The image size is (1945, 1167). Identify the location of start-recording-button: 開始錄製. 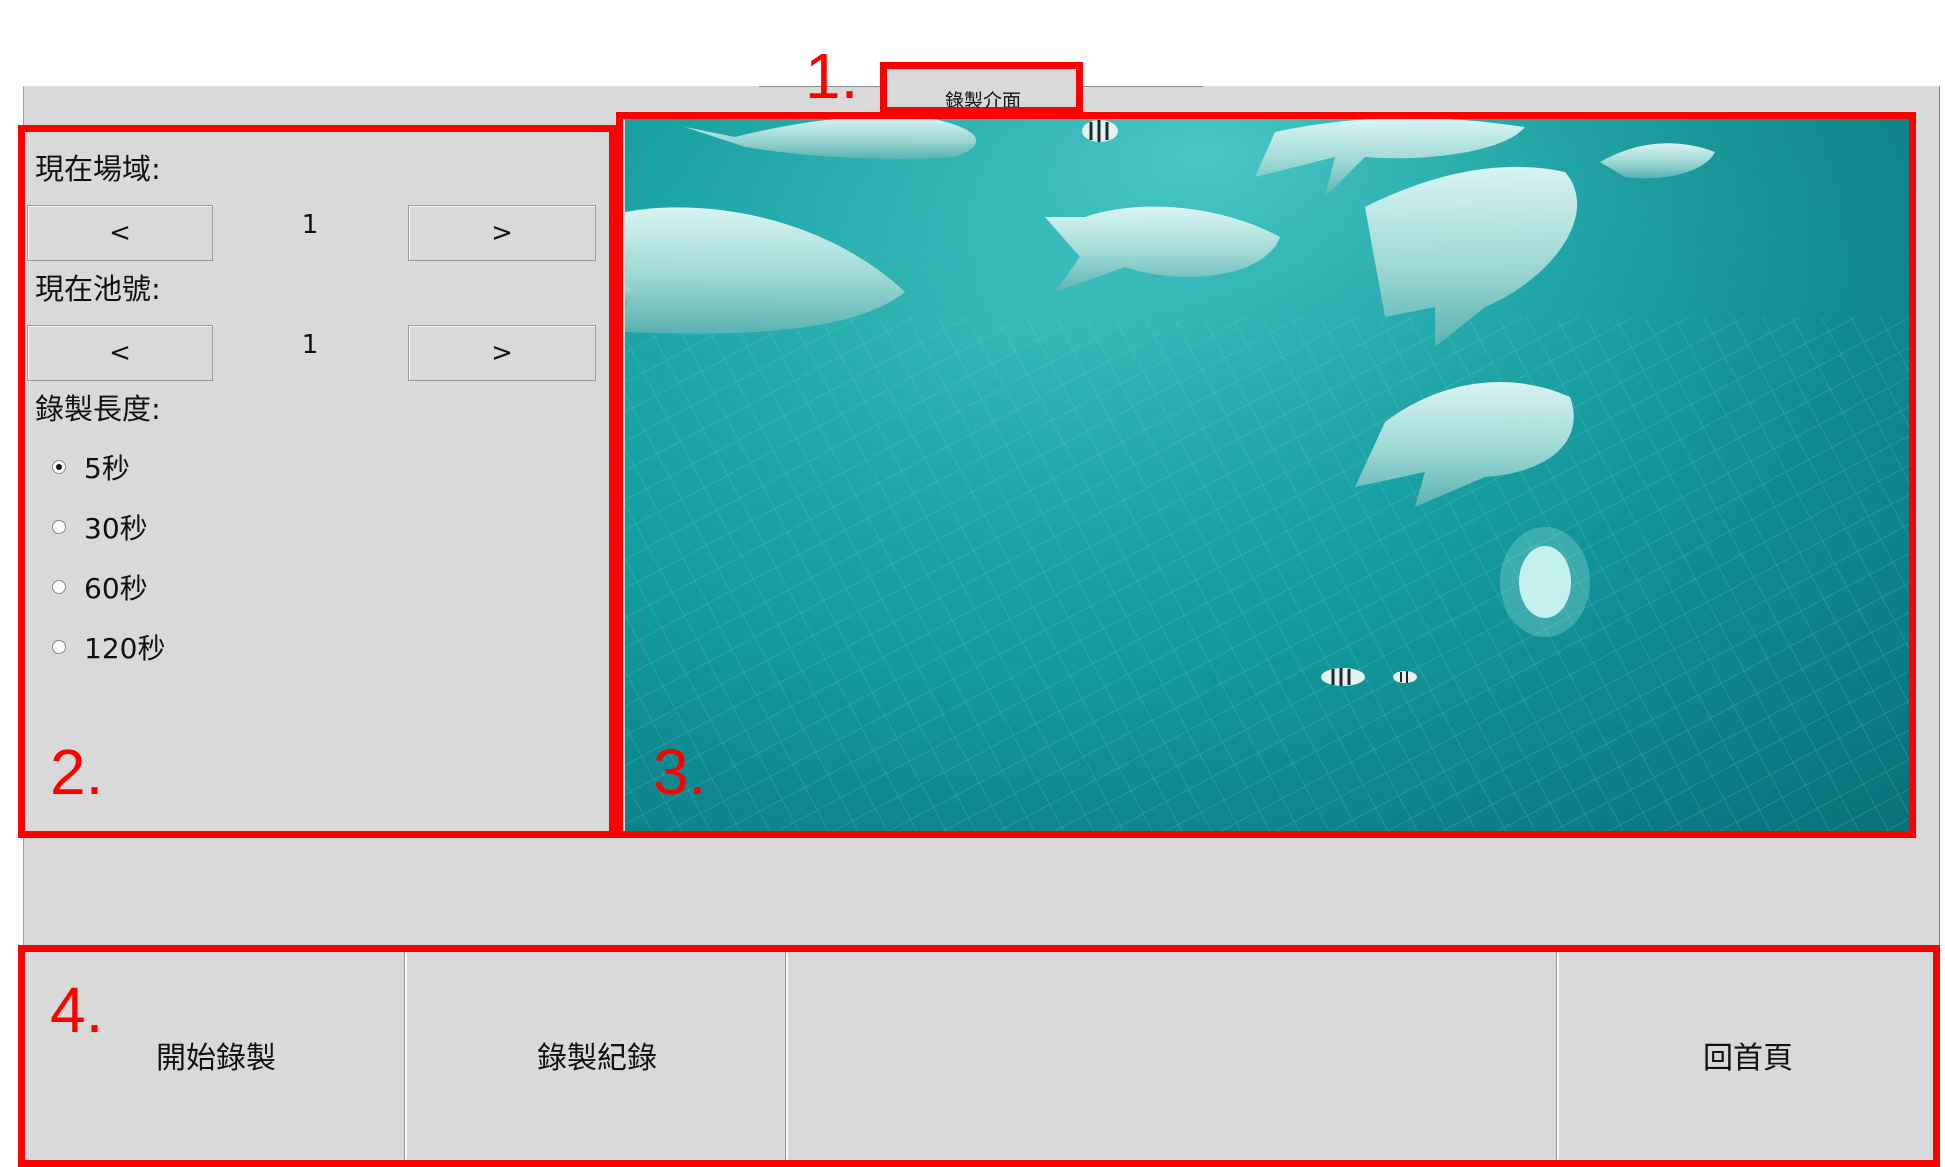
(216, 1055).